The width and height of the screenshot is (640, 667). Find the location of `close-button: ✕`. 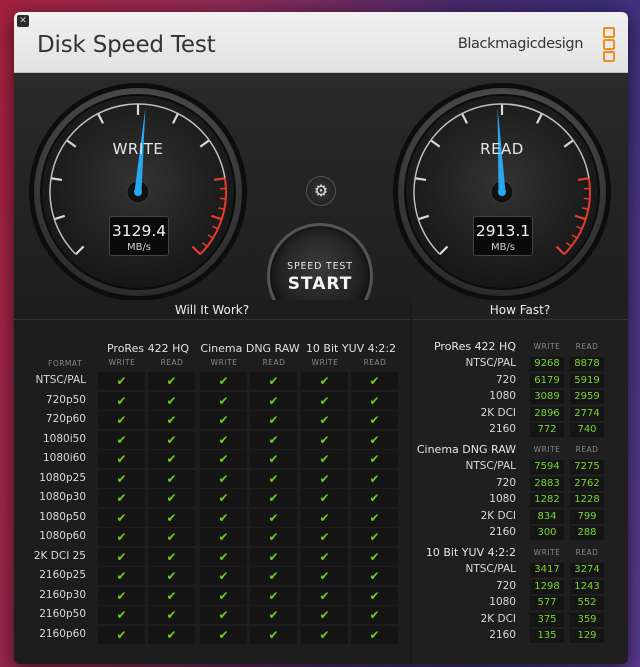

close-button: ✕ is located at coordinates (23, 21).